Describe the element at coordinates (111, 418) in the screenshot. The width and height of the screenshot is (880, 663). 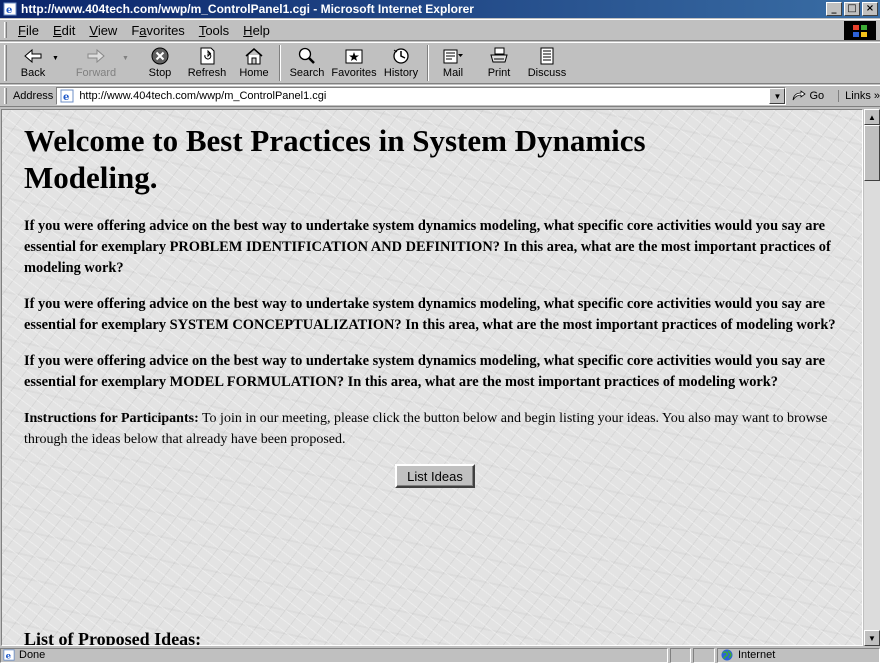
I see `instructions-label: Instructions for Participants:` at that location.